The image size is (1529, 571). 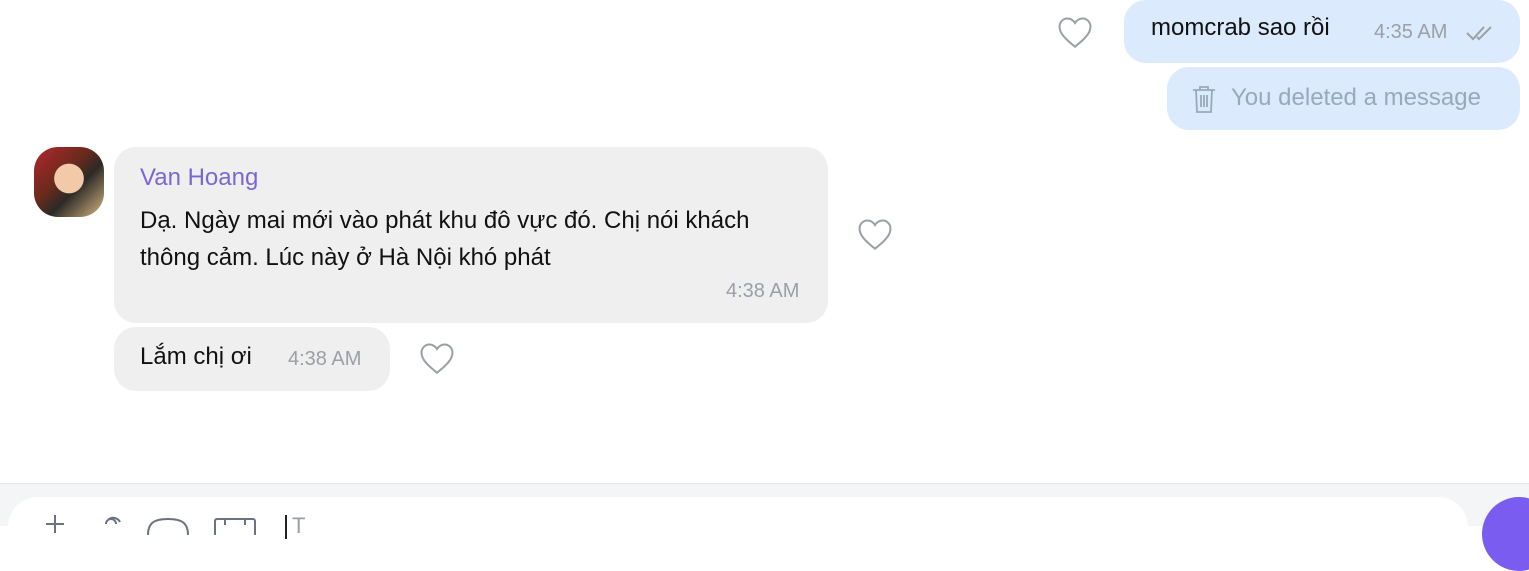 What do you see at coordinates (299, 525) in the screenshot?
I see `input-placeholder: T` at bounding box center [299, 525].